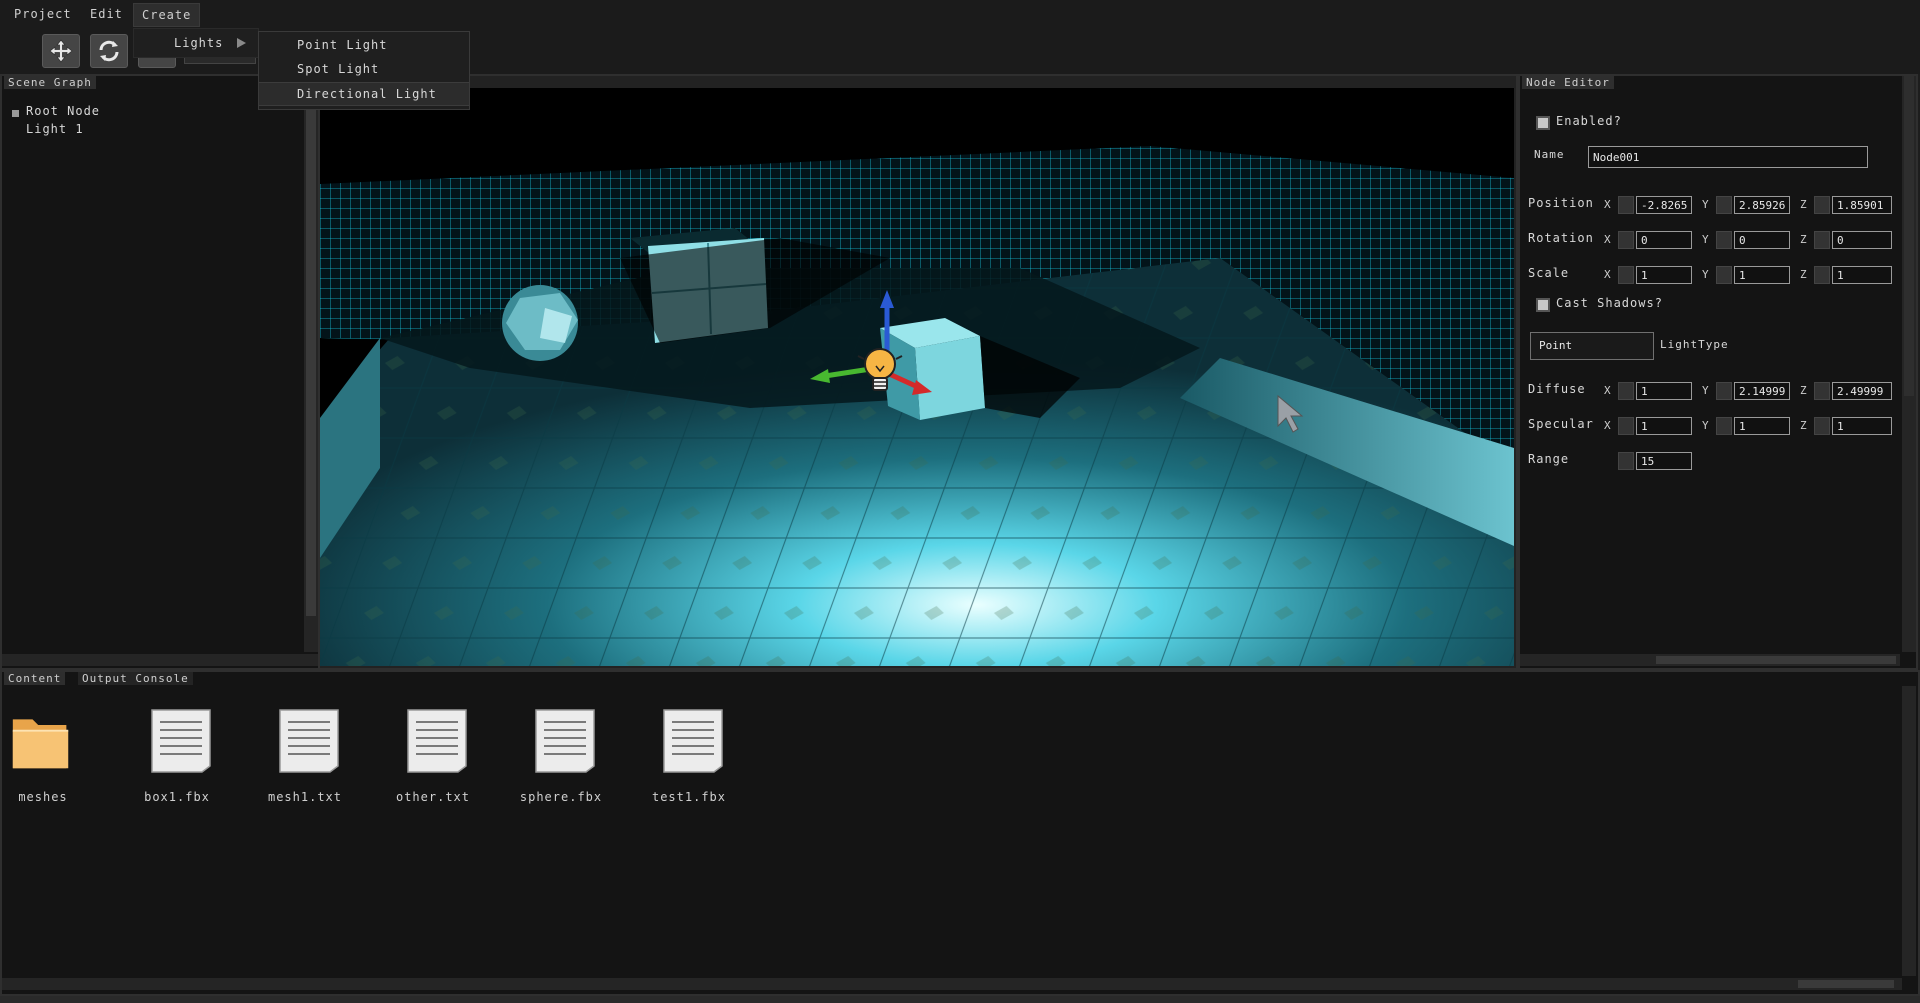 Image resolution: width=1920 pixels, height=1003 pixels. Describe the element at coordinates (1626, 275) in the screenshot. I see `scale-x-spinner` at that location.